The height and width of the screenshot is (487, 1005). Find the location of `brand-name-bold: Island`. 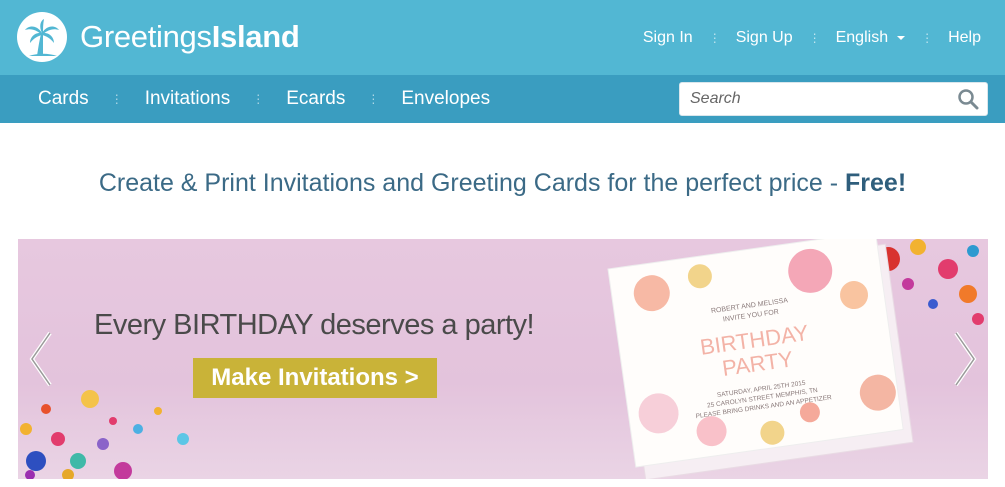

brand-name-bold: Island is located at coordinates (255, 36).